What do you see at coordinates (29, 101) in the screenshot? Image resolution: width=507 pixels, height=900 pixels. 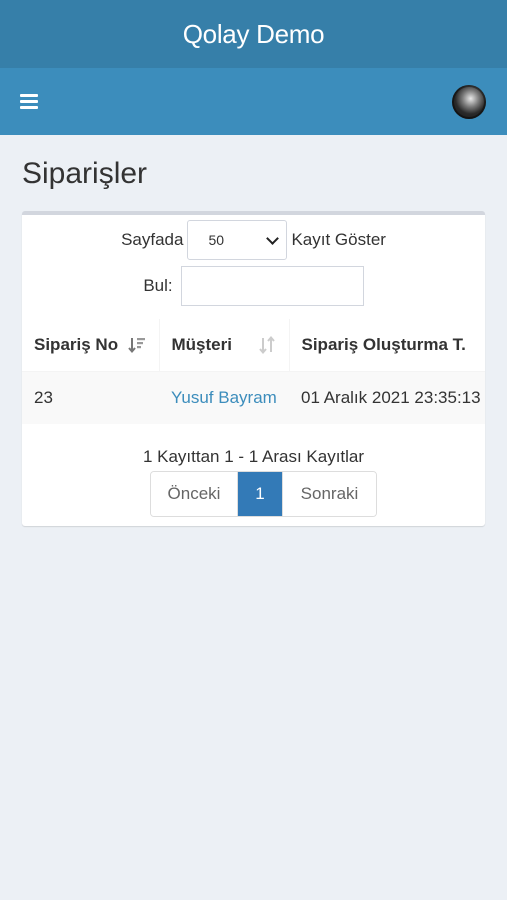 I see `hamburger-icon` at bounding box center [29, 101].